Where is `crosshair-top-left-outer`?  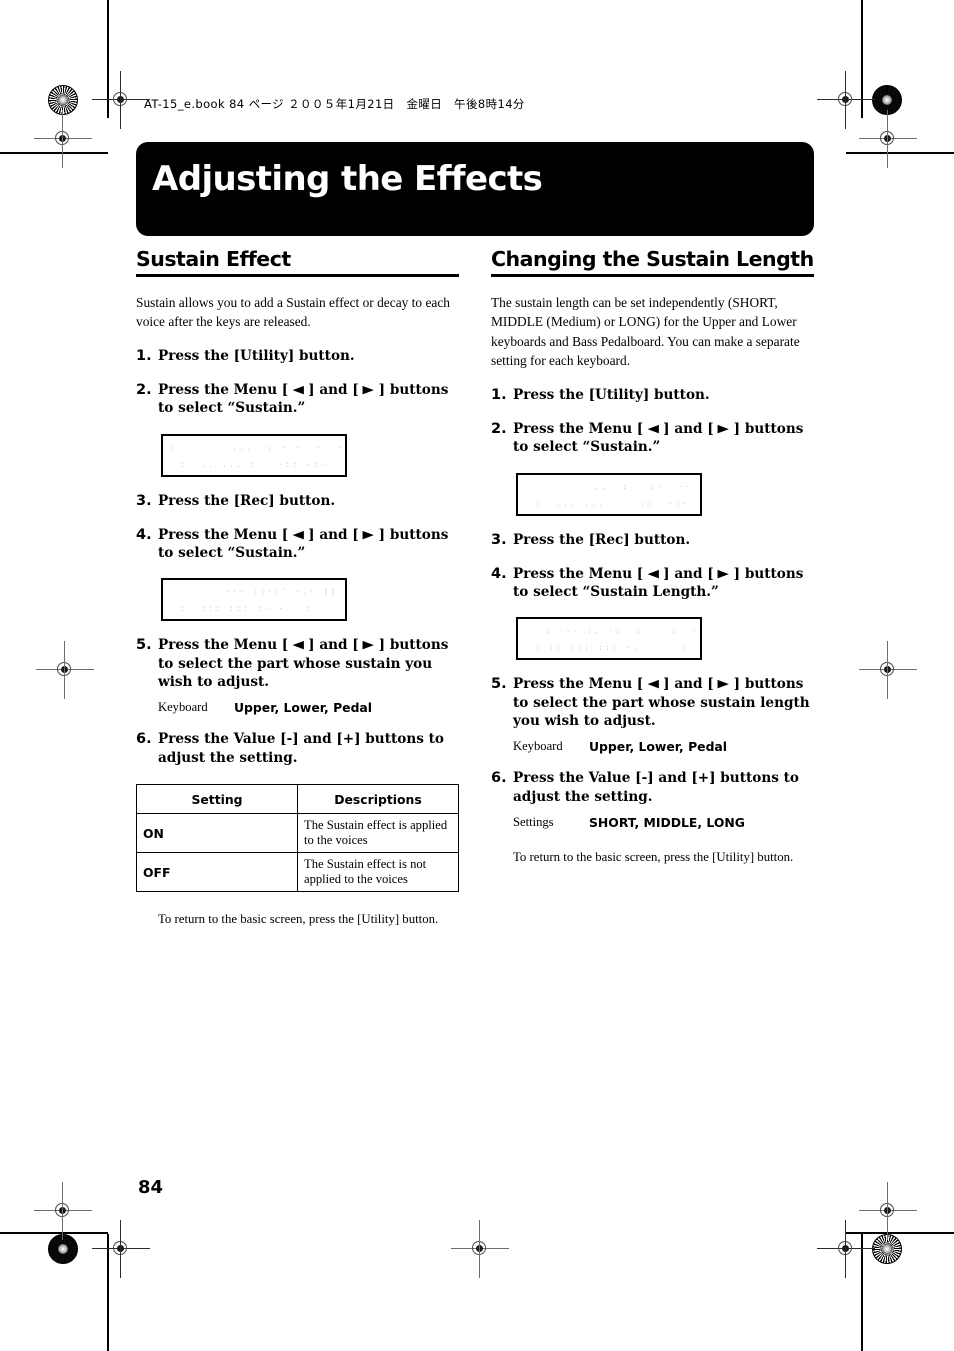 crosshair-top-left-outer is located at coordinates (63, 139).